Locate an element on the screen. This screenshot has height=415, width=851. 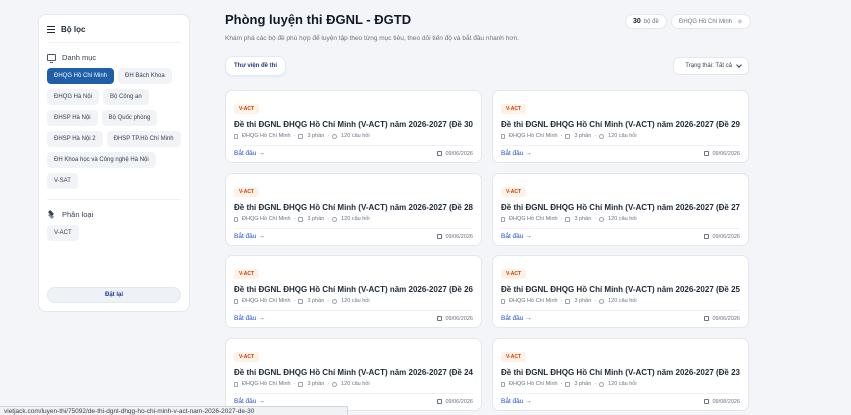
category-chip-dhsp-ha-noi: ĐHSP Hà Nội is located at coordinates (72, 118).